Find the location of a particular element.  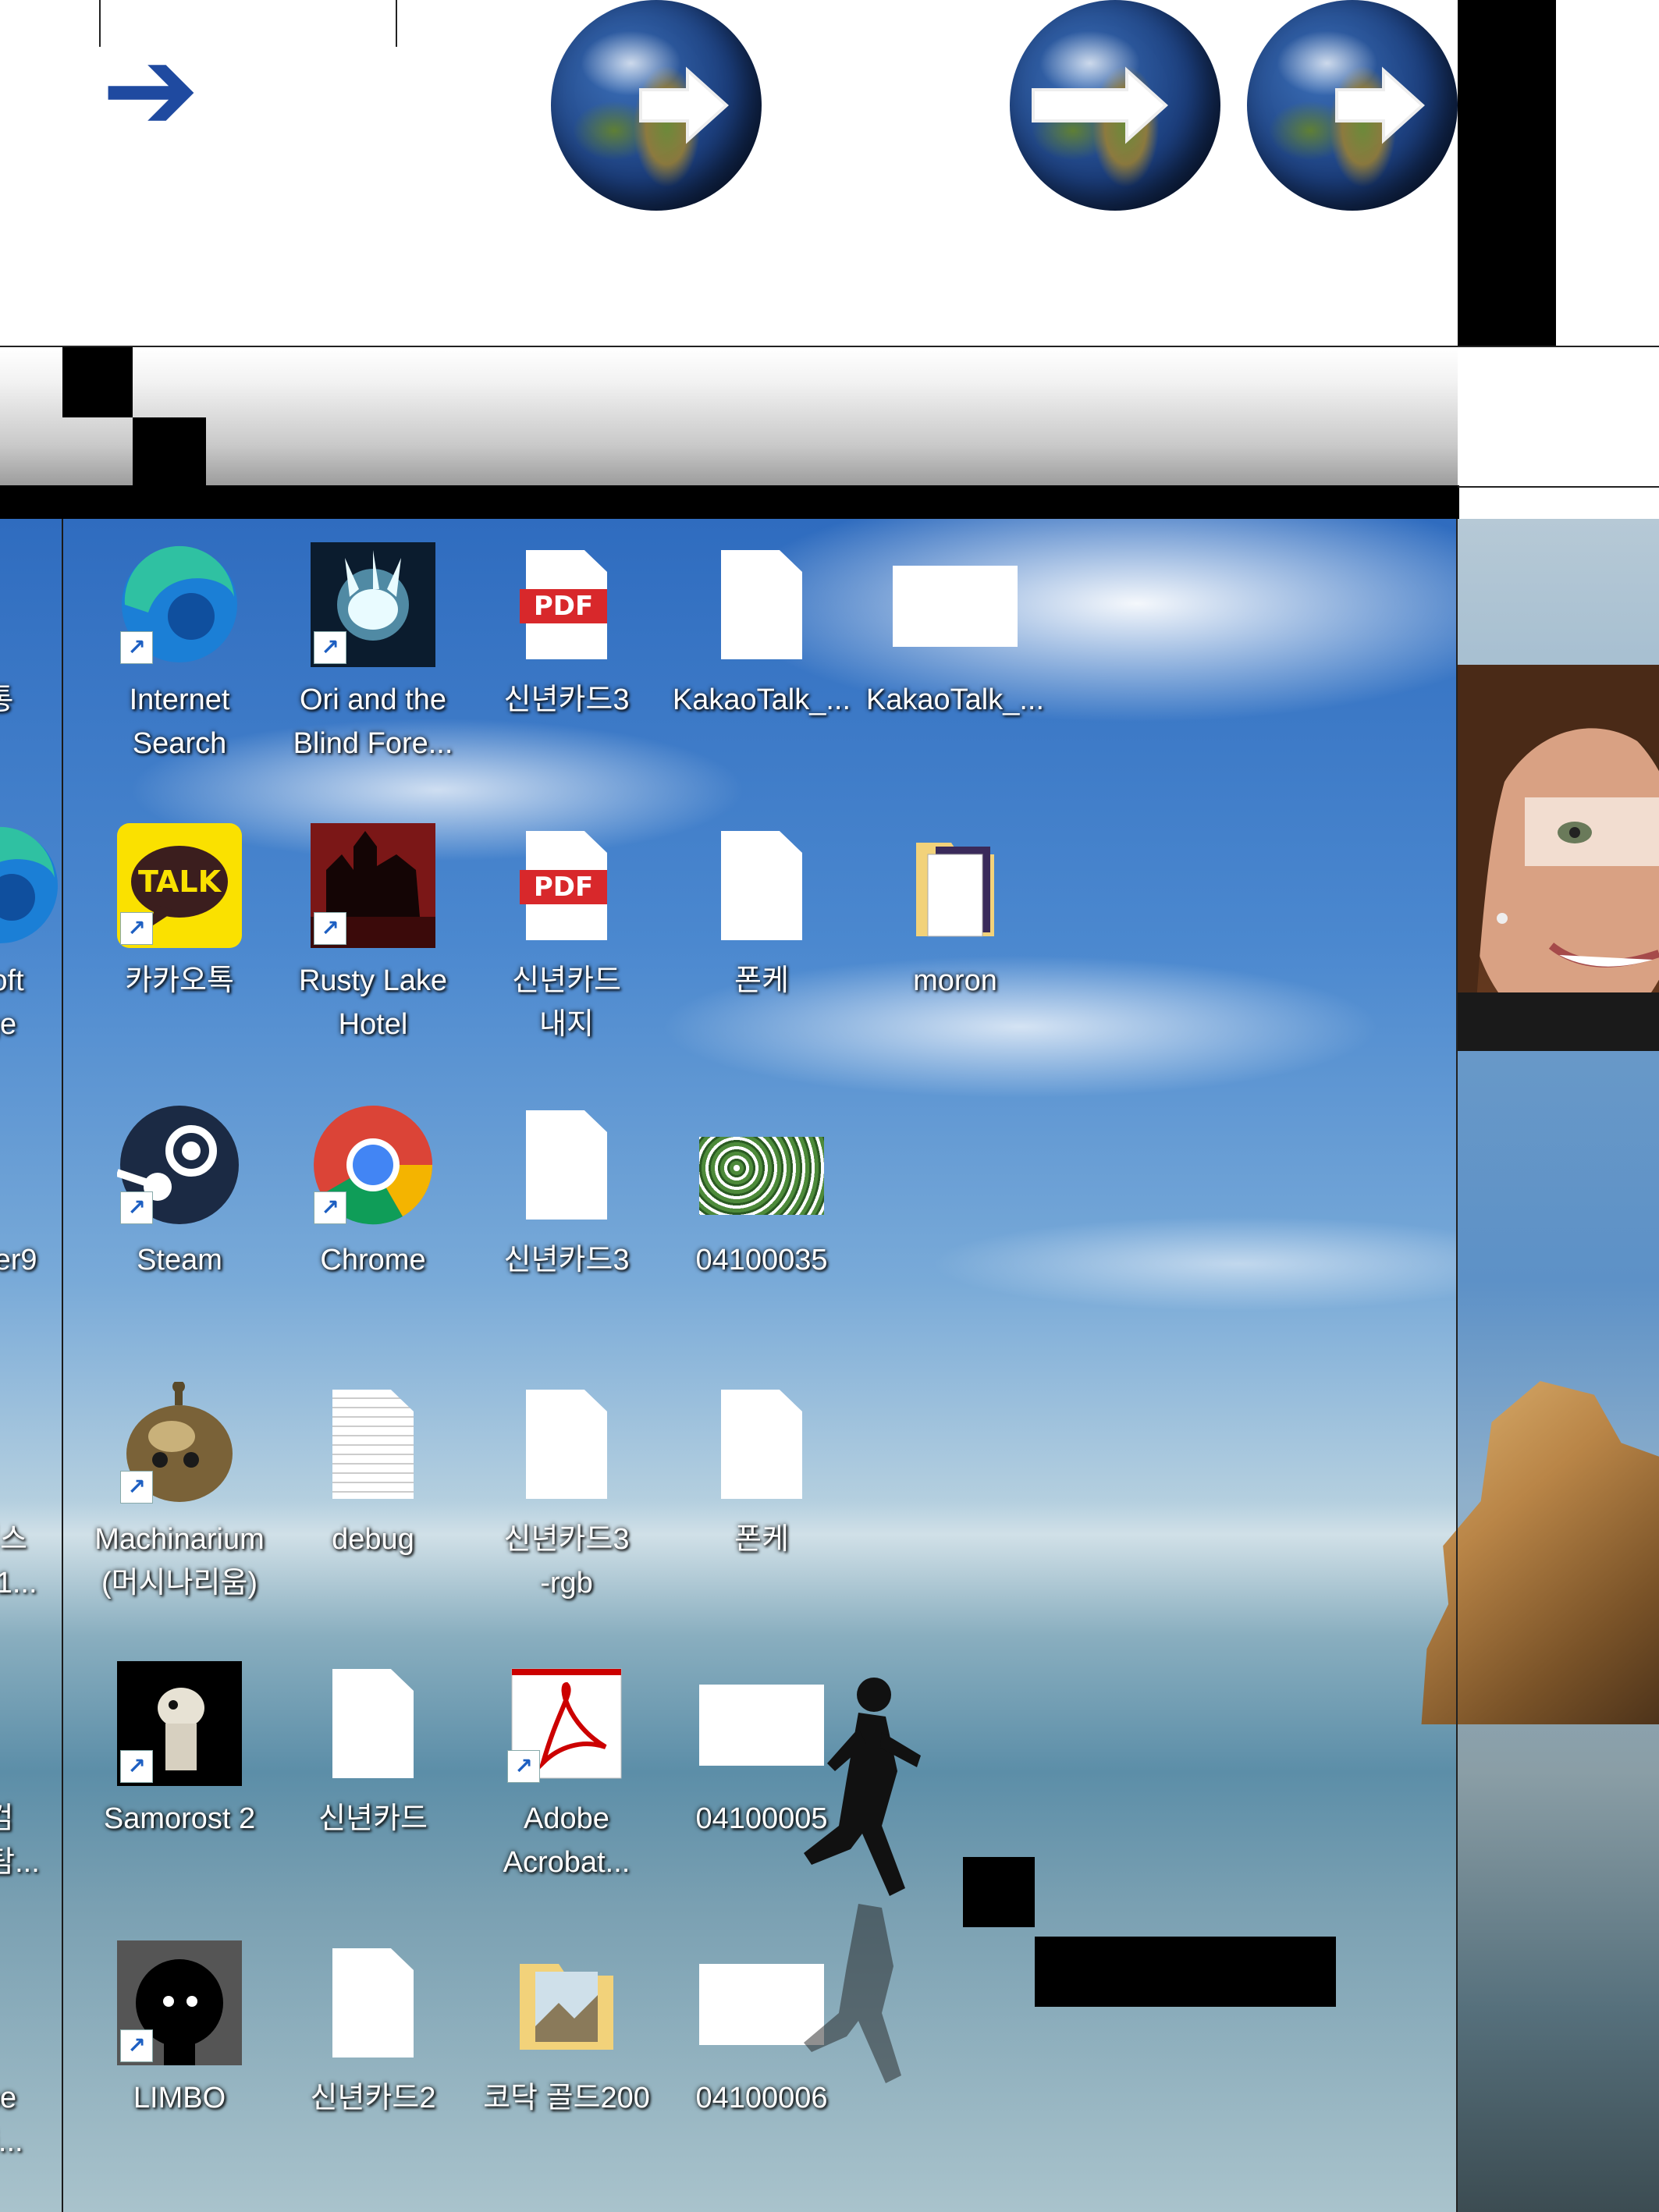

desktop-icon-newyear-card3-pdf: PDF 신년카드3 is located at coordinates (566, 659).